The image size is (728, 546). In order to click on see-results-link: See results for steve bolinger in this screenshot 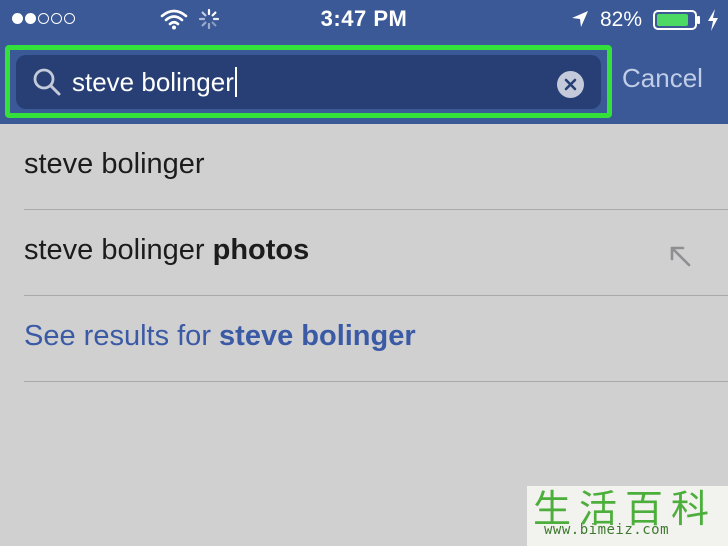, I will do `click(220, 336)`.